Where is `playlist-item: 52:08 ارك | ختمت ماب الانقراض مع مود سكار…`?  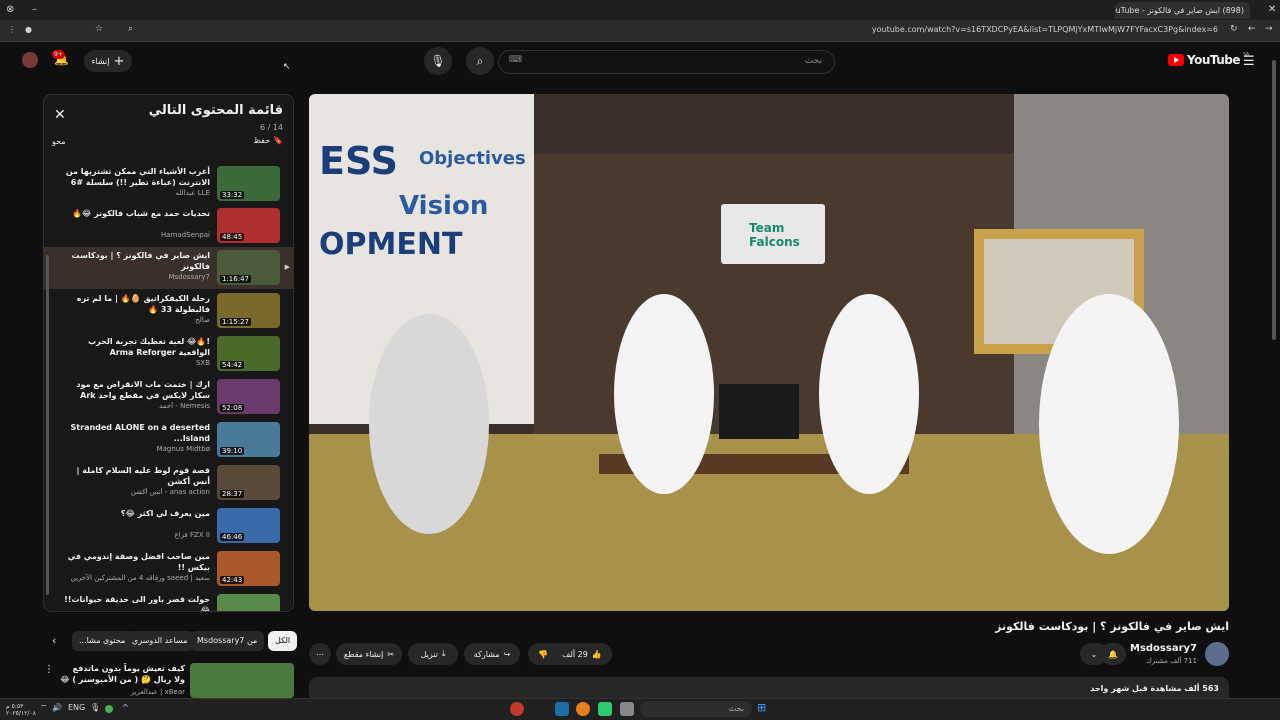 playlist-item: 52:08 ارك | ختمت ماب الانقراض مع مود سكار… is located at coordinates (168, 397).